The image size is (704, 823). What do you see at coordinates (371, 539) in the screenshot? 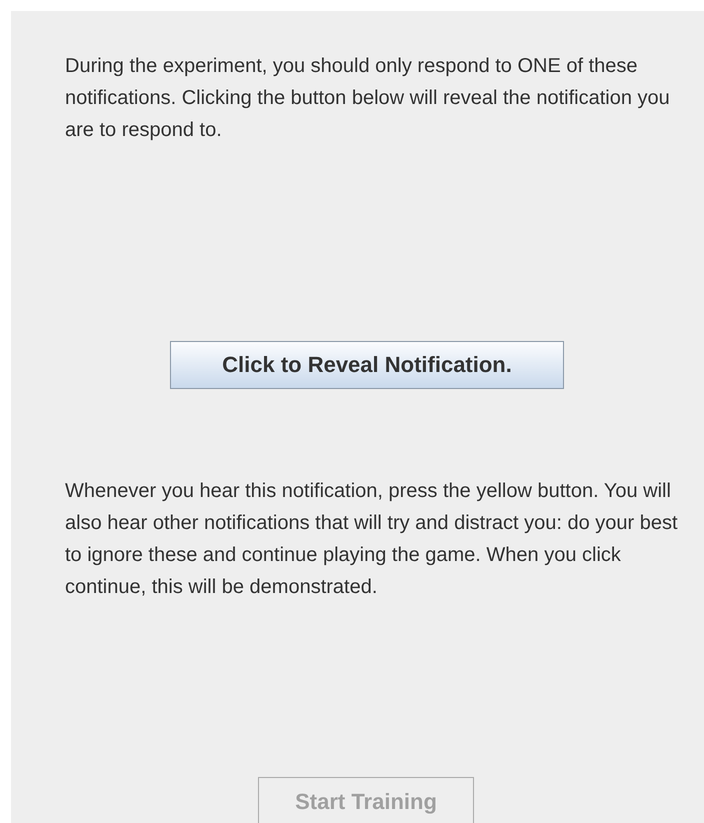
I see `instructions-text: Whenever you hear this notification, press the yellow button. You will also hear other notifications that will try and distract you: do your best to ignore these and continue playing the game. When you click continue, this will be demonstrated.` at bounding box center [371, 539].